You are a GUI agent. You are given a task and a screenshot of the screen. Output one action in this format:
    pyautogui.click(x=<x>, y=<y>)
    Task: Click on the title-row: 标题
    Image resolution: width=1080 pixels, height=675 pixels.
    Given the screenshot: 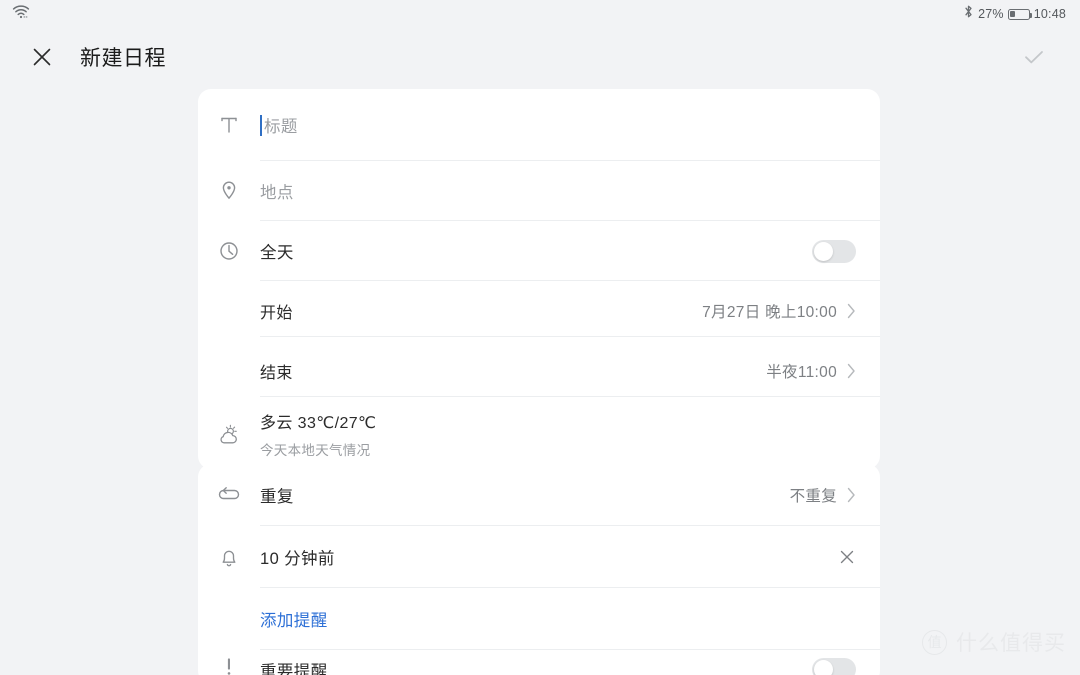 What is the action you would take?
    pyautogui.click(x=539, y=125)
    